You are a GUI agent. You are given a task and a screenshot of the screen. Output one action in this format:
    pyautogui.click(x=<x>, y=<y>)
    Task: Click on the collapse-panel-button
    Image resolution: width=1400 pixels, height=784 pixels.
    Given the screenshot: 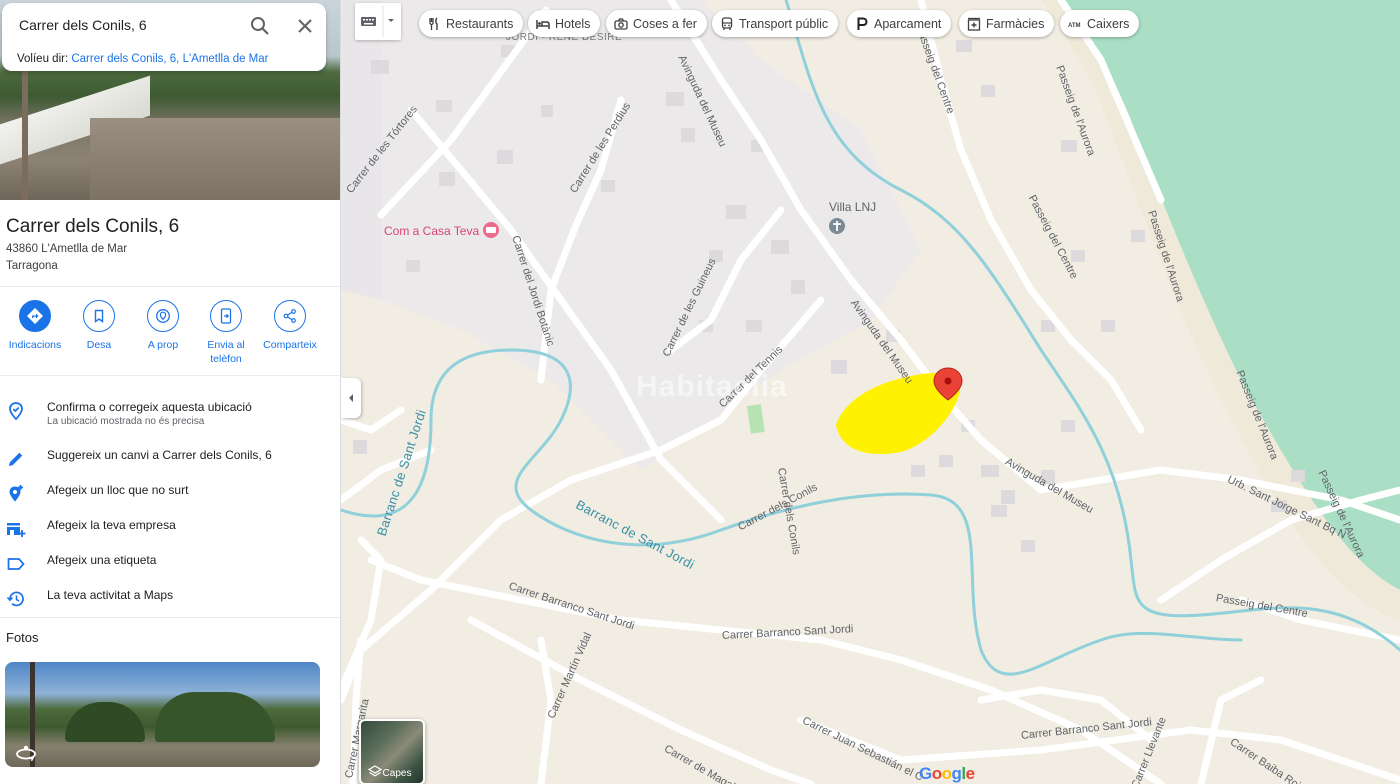 What is the action you would take?
    pyautogui.click(x=351, y=398)
    